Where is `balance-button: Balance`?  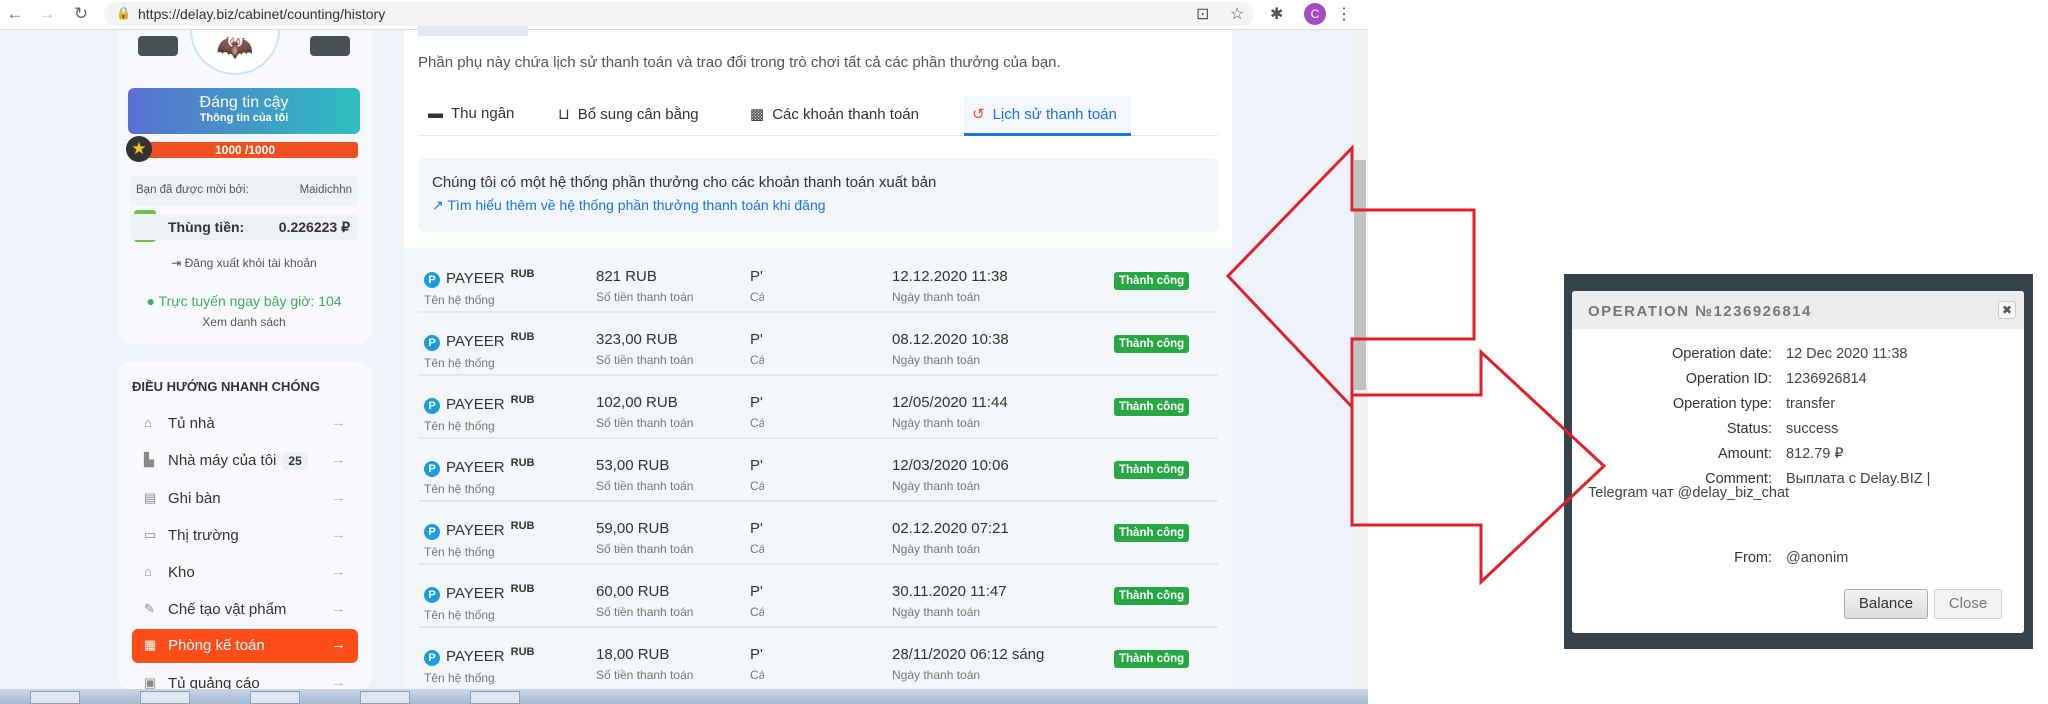
balance-button: Balance is located at coordinates (1886, 604).